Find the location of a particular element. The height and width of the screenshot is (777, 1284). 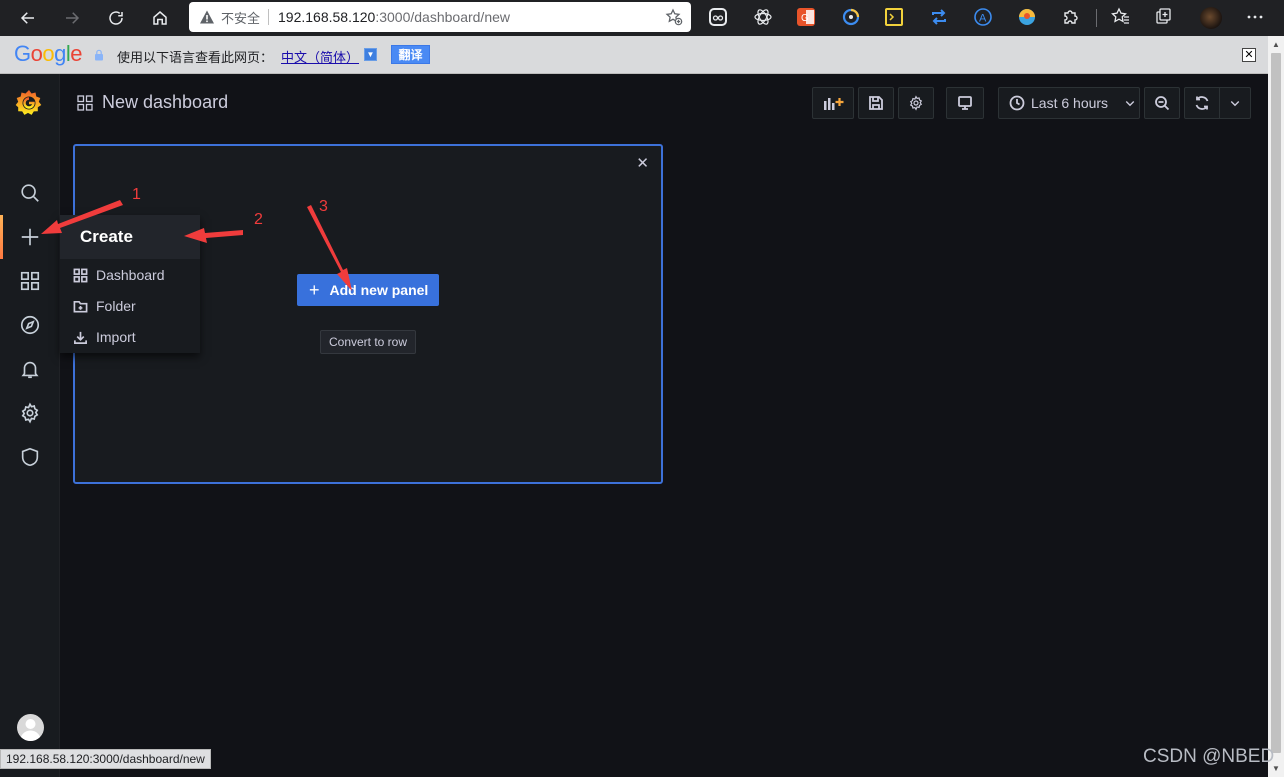

extension-repeat-icon is located at coordinates (939, 17).